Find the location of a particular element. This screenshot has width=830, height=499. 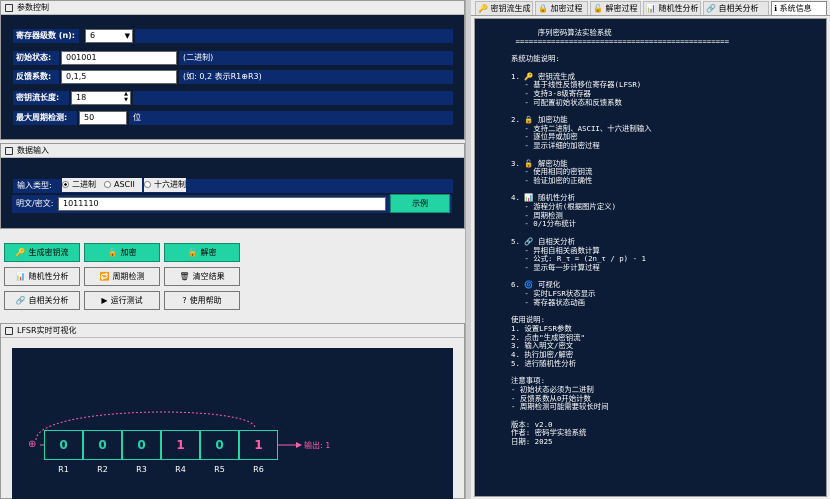

tab-4: 📊 随机性分析 is located at coordinates (672, 8).